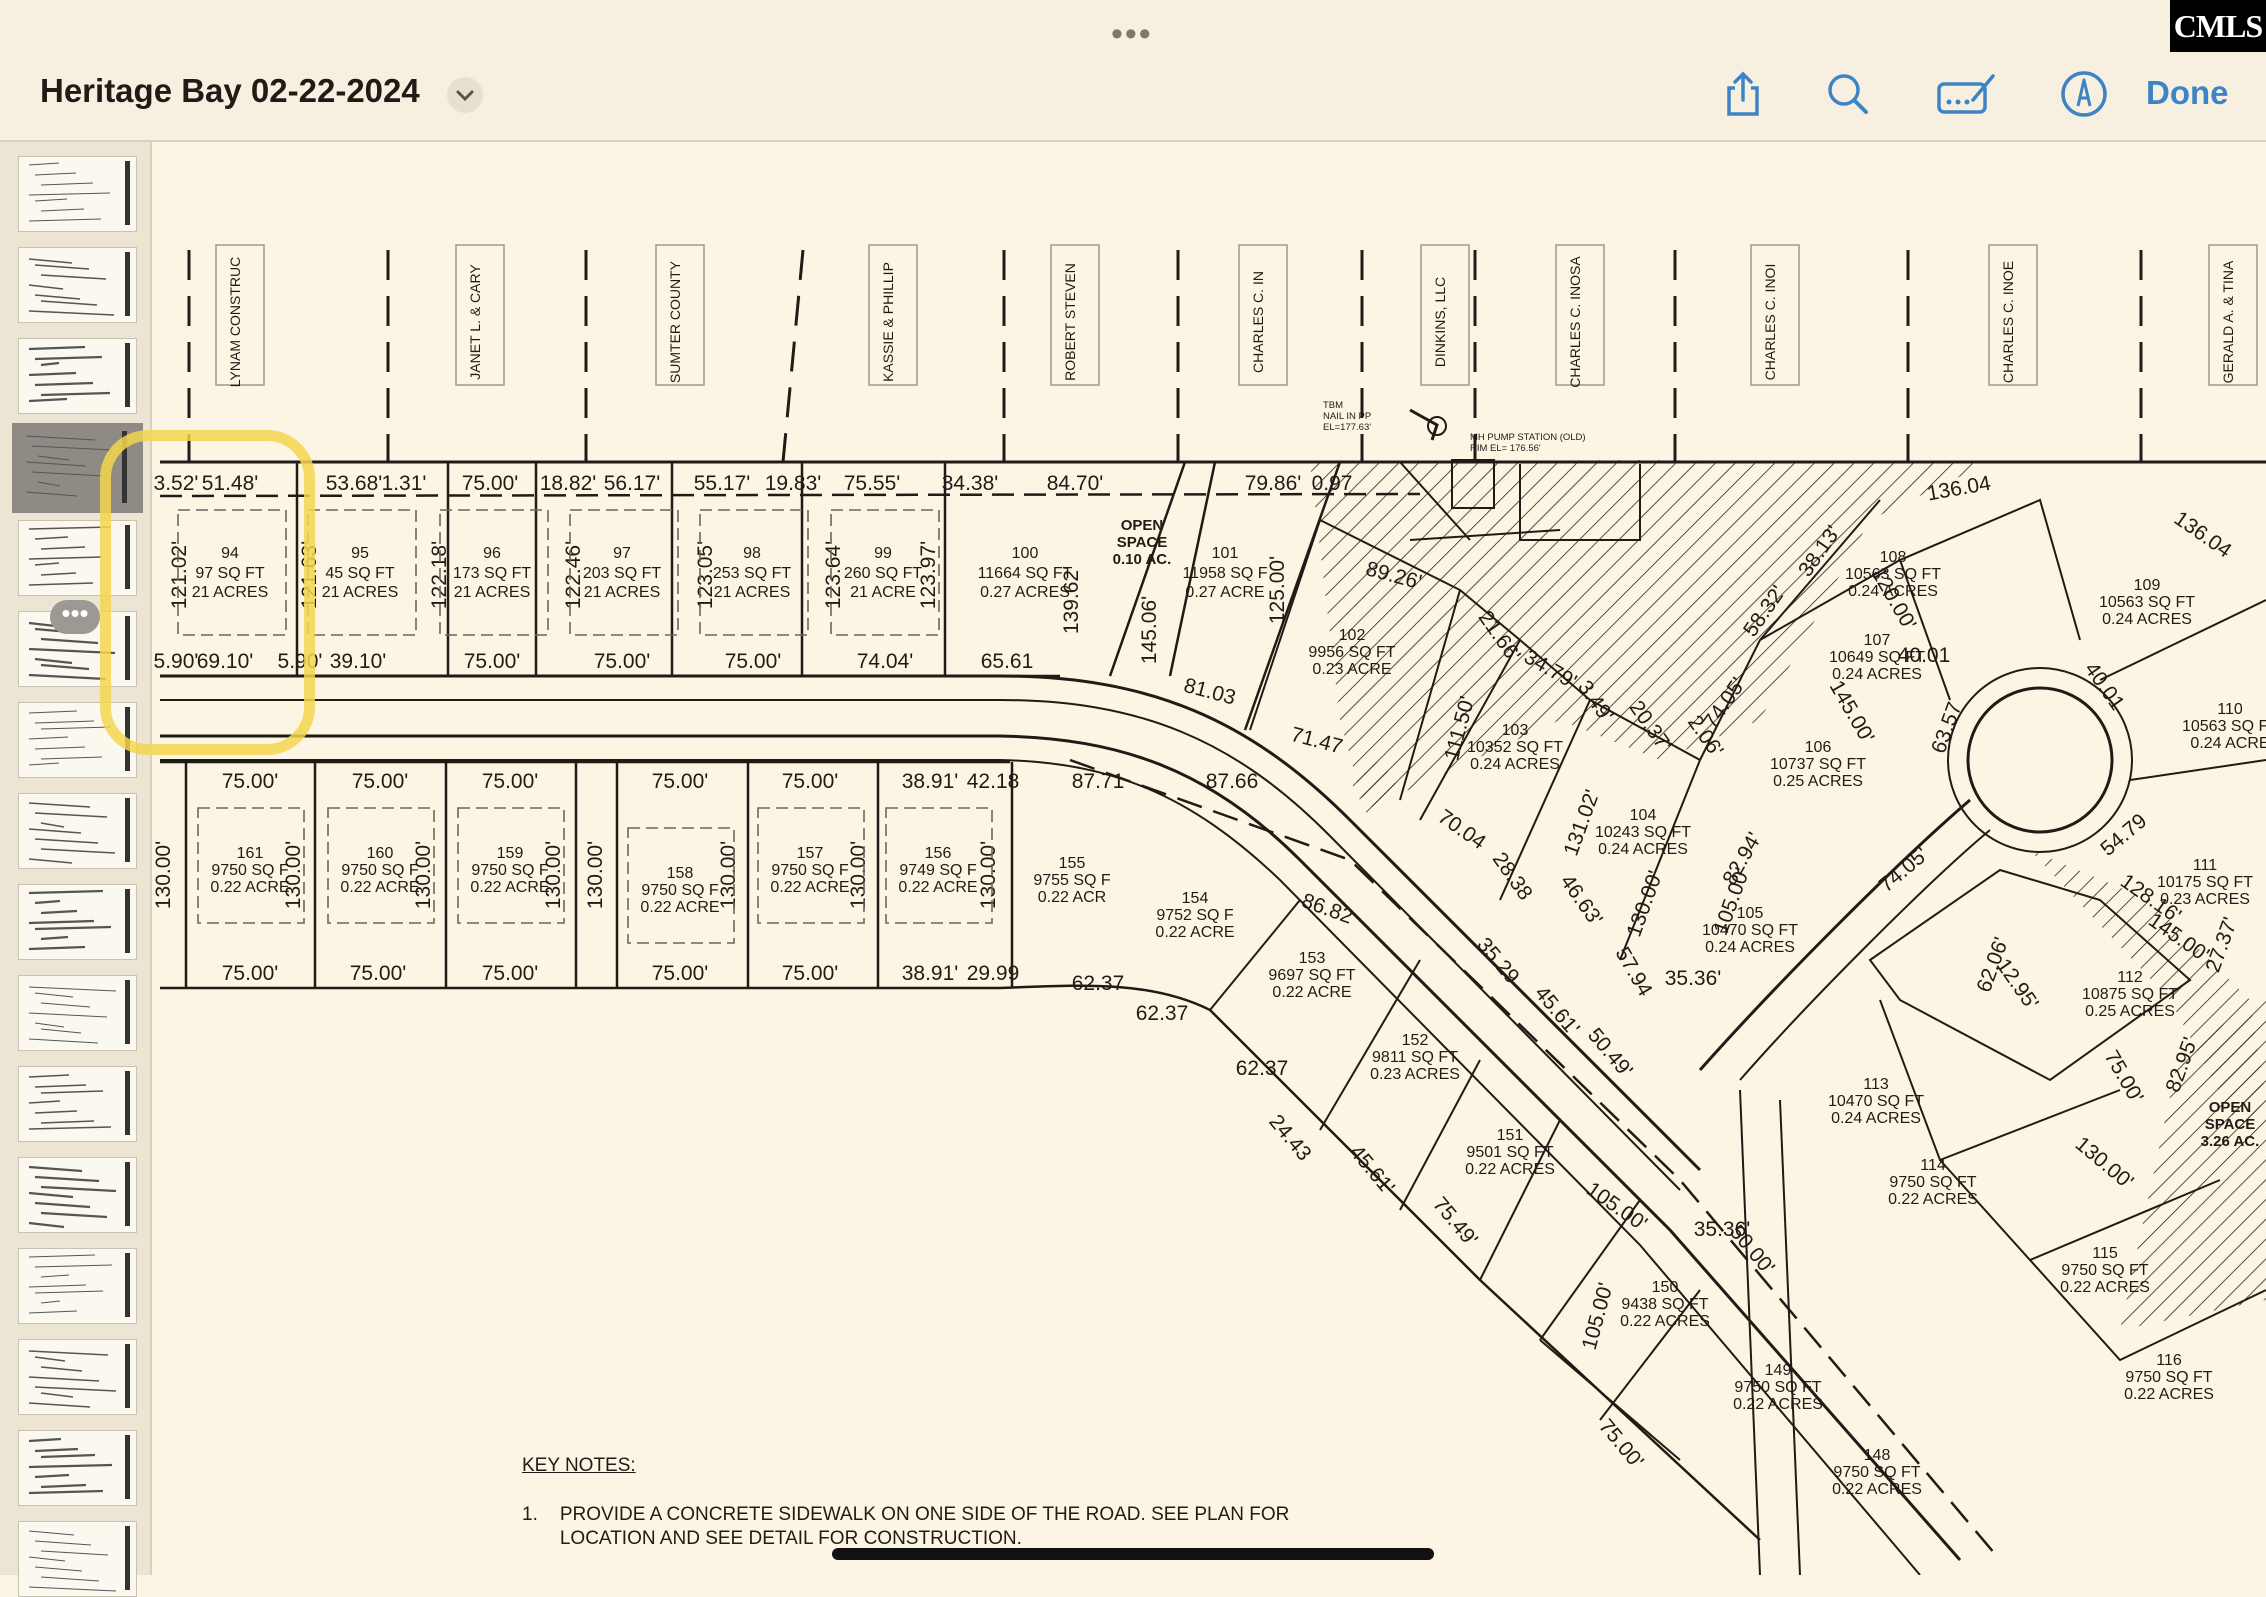 Image resolution: width=2266 pixels, height=1597 pixels. What do you see at coordinates (1070, 322) in the screenshot?
I see `owner-label: ROBERT STEVEN` at bounding box center [1070, 322].